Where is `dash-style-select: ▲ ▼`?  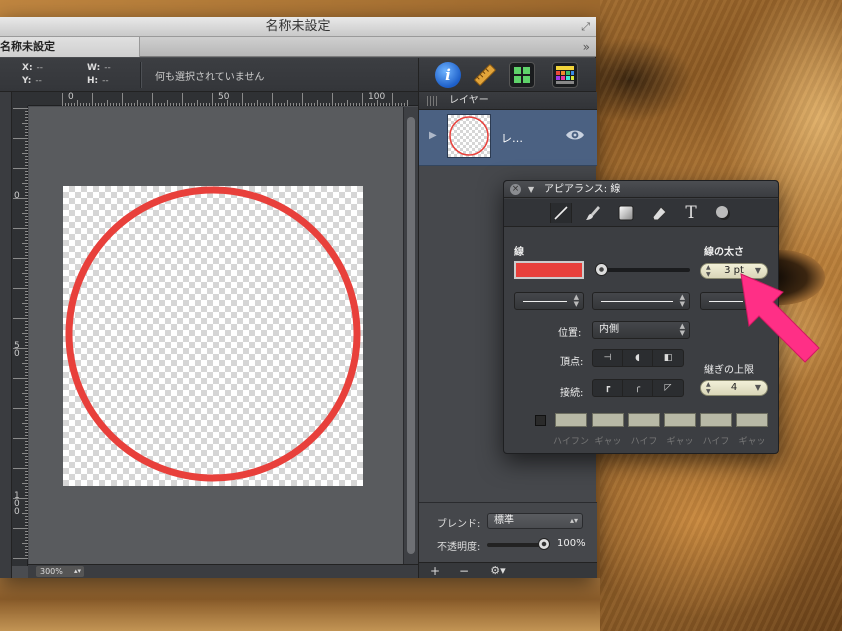 dash-style-select: ▲ ▼ is located at coordinates (549, 301).